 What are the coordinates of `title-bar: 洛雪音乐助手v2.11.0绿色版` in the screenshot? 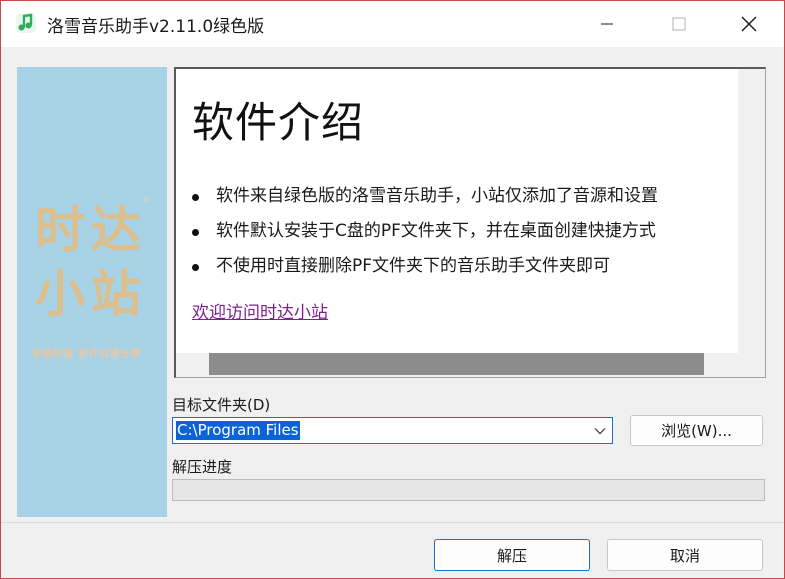 It's located at (392, 24).